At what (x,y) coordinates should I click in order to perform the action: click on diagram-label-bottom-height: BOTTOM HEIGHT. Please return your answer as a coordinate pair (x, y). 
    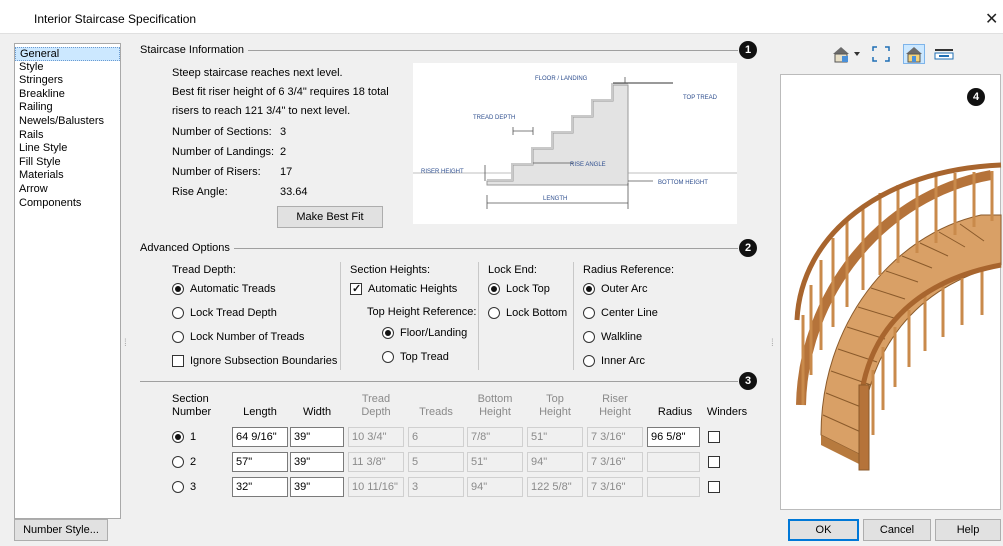
    Looking at the image, I should click on (683, 183).